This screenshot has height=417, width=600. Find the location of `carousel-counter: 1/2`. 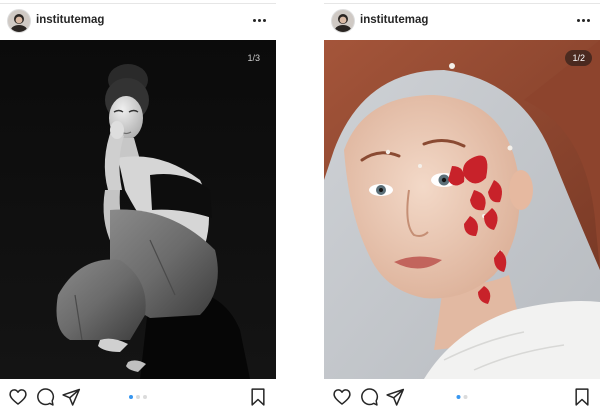

carousel-counter: 1/2 is located at coordinates (578, 58).